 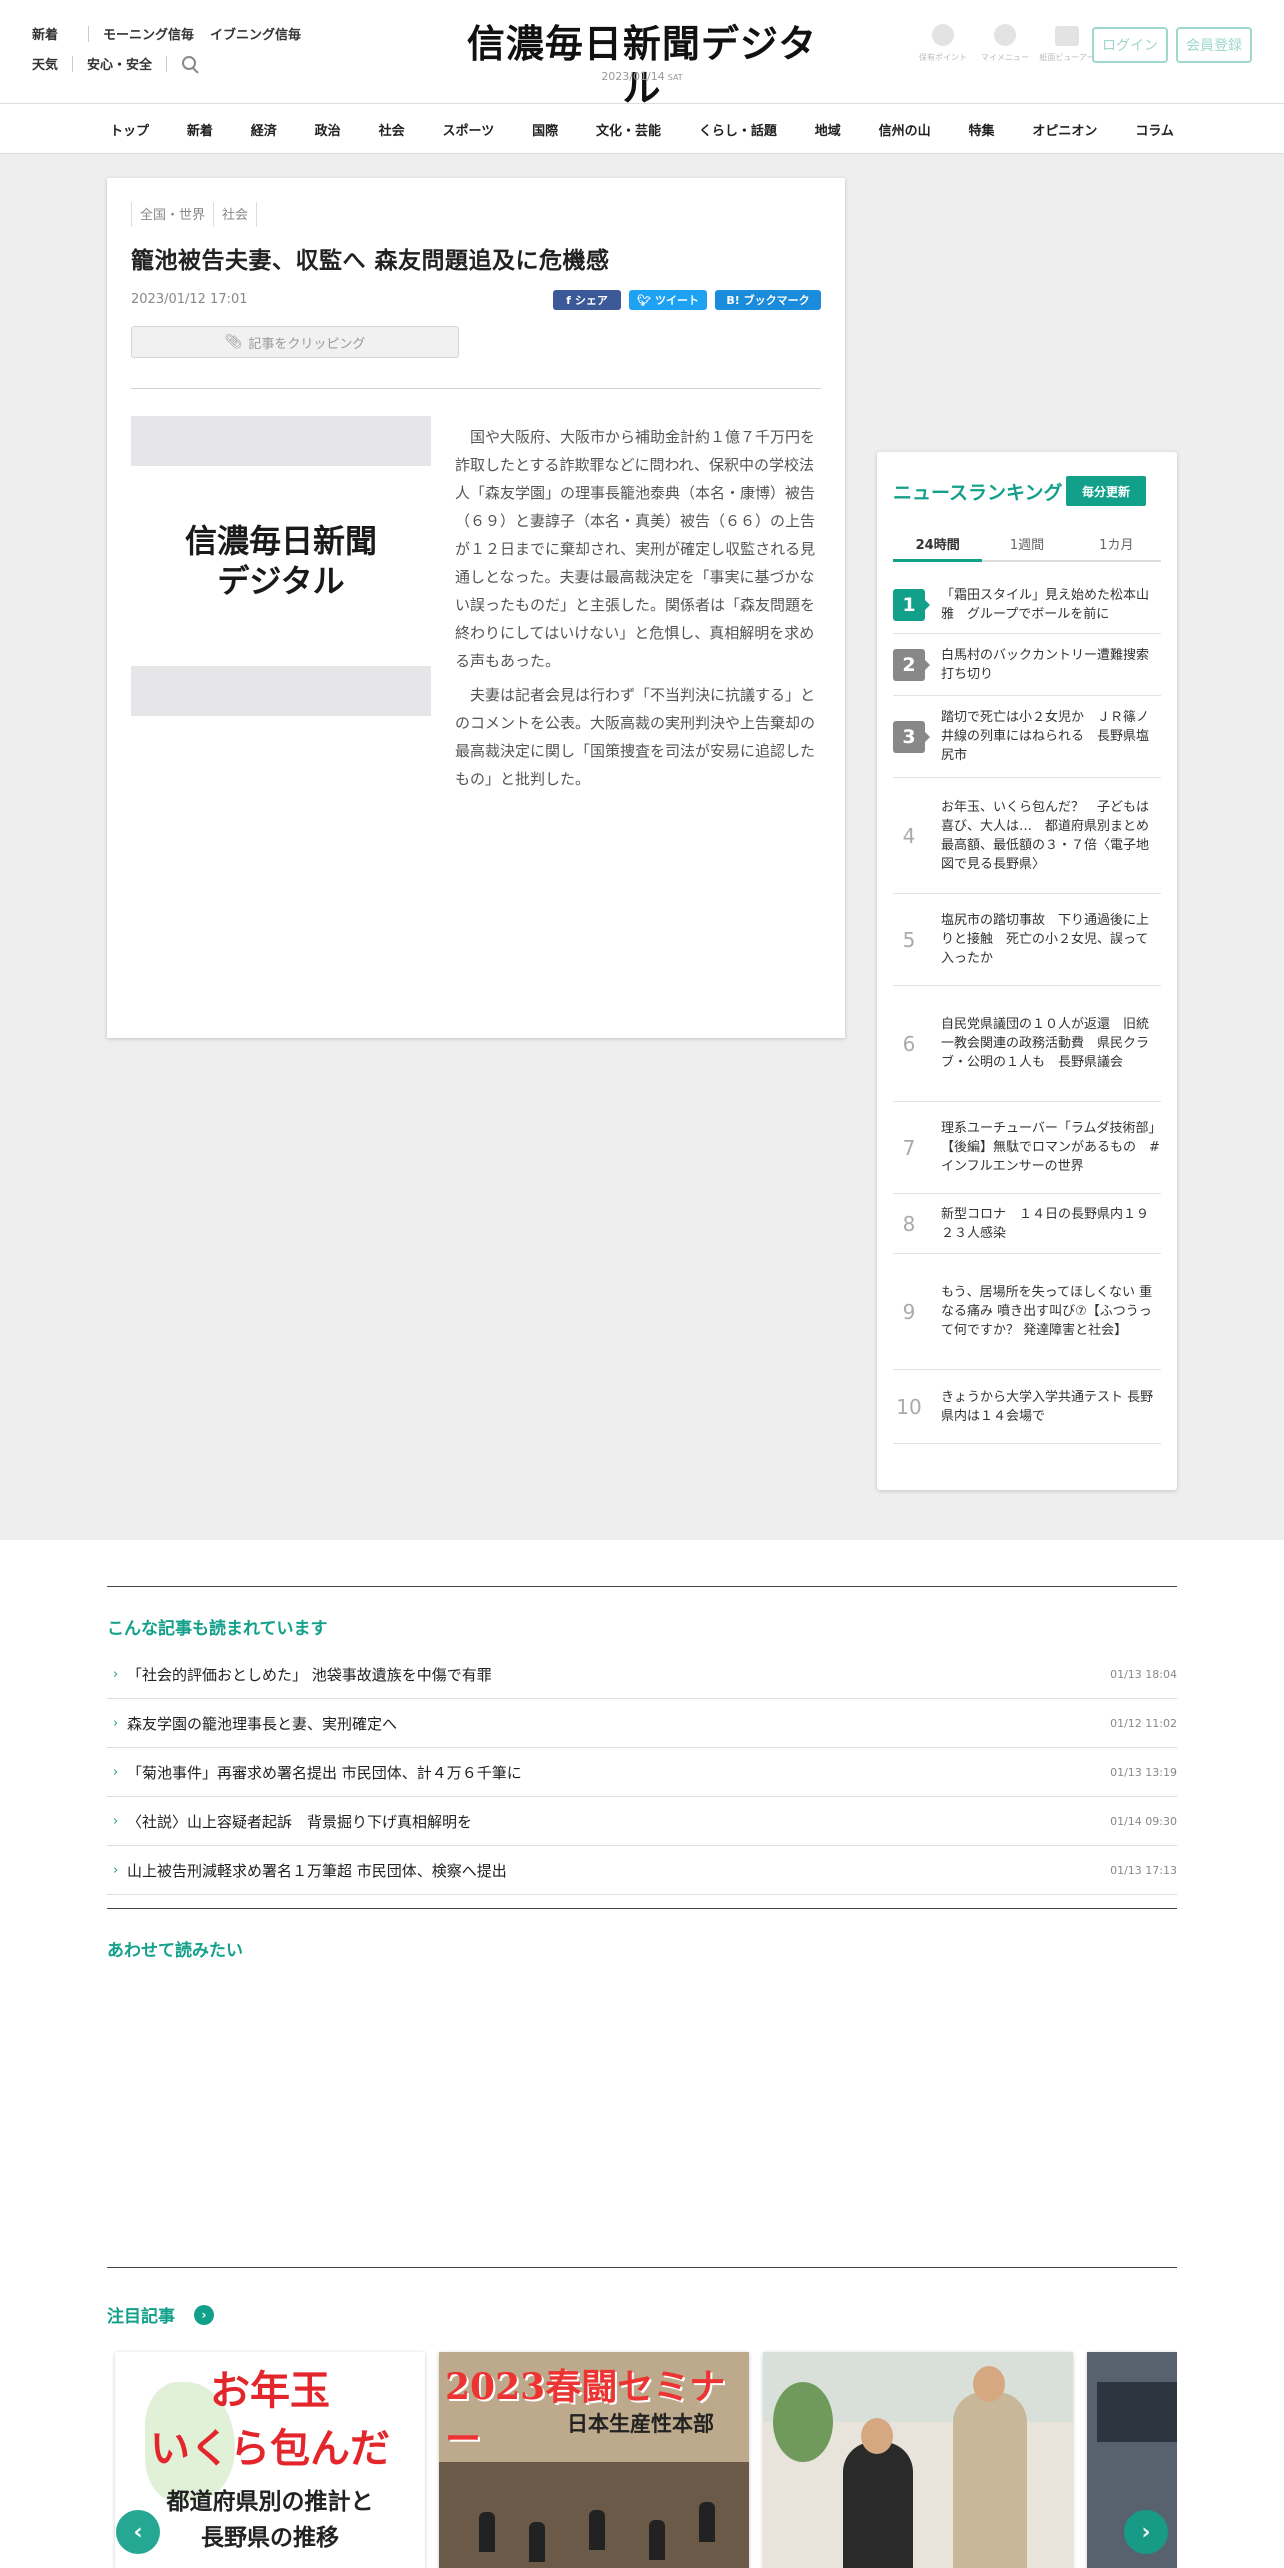 I want to click on related-item: › 「菊池事件」再審求め署名提出 市民団体、計４万６千筆に 01/13 13:19, so click(x=642, y=1772).